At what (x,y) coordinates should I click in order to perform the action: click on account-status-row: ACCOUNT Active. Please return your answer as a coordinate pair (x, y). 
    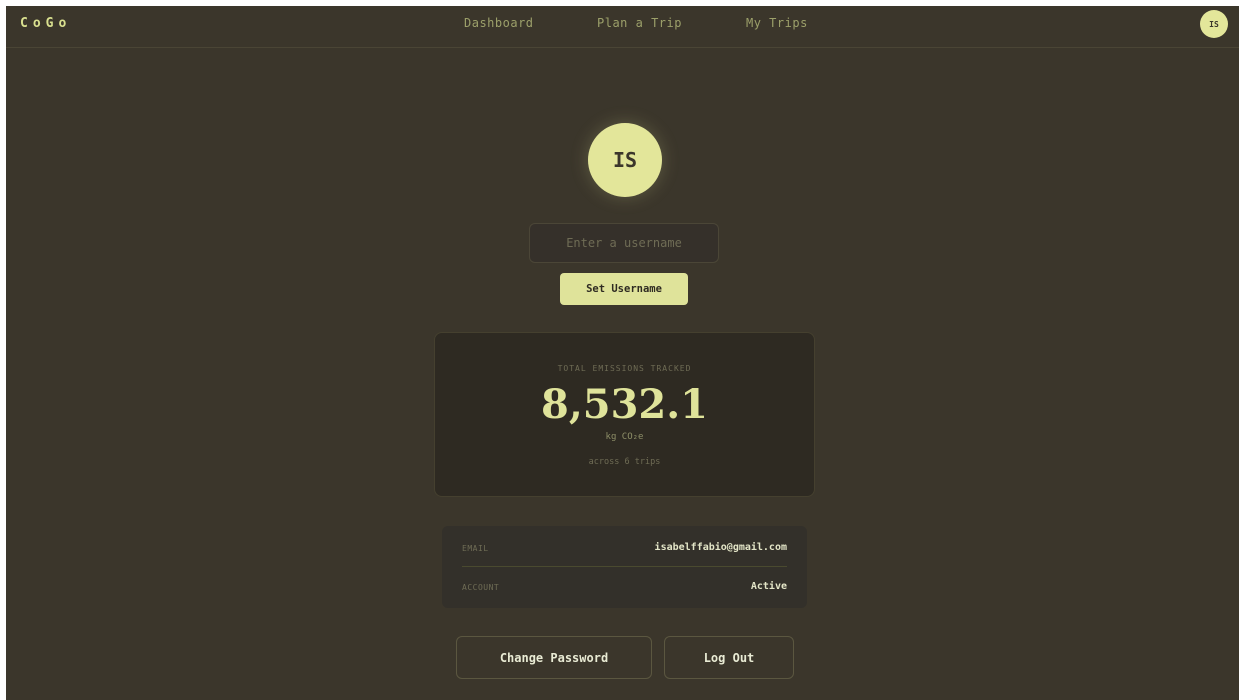
    Looking at the image, I should click on (624, 586).